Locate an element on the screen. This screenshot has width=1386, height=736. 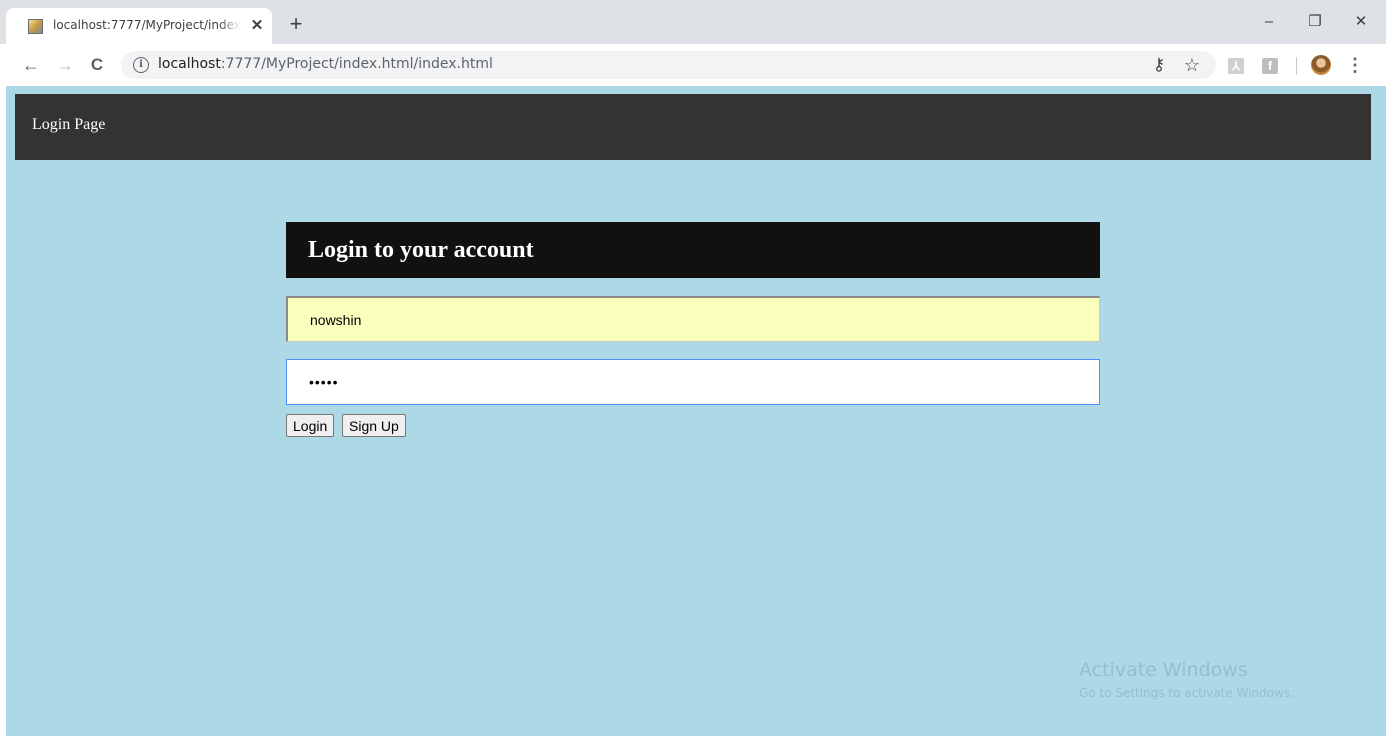
watermark-title: Activate Windows is located at coordinates (1163, 670).